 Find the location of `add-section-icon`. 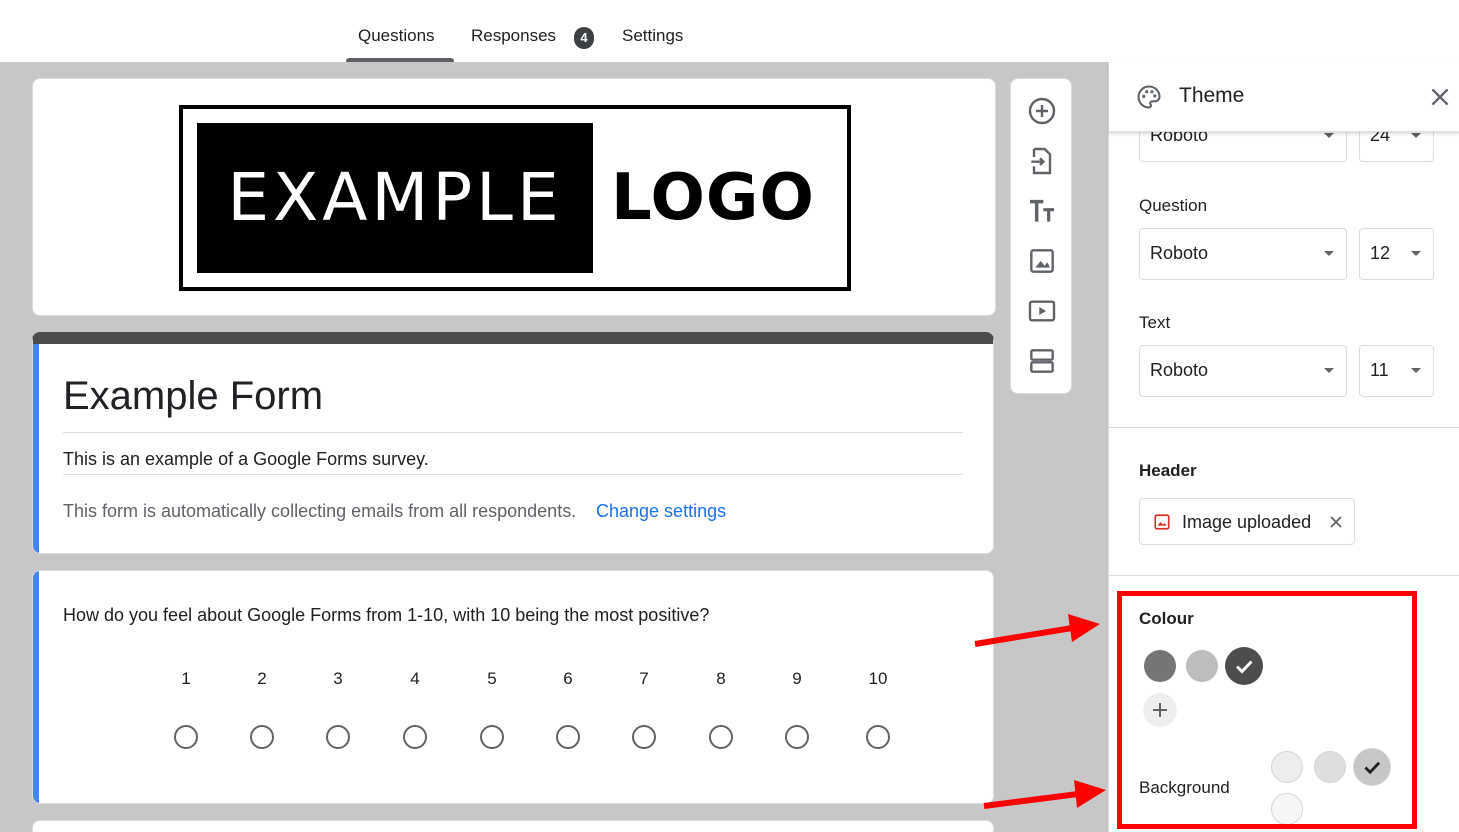

add-section-icon is located at coordinates (1042, 361).